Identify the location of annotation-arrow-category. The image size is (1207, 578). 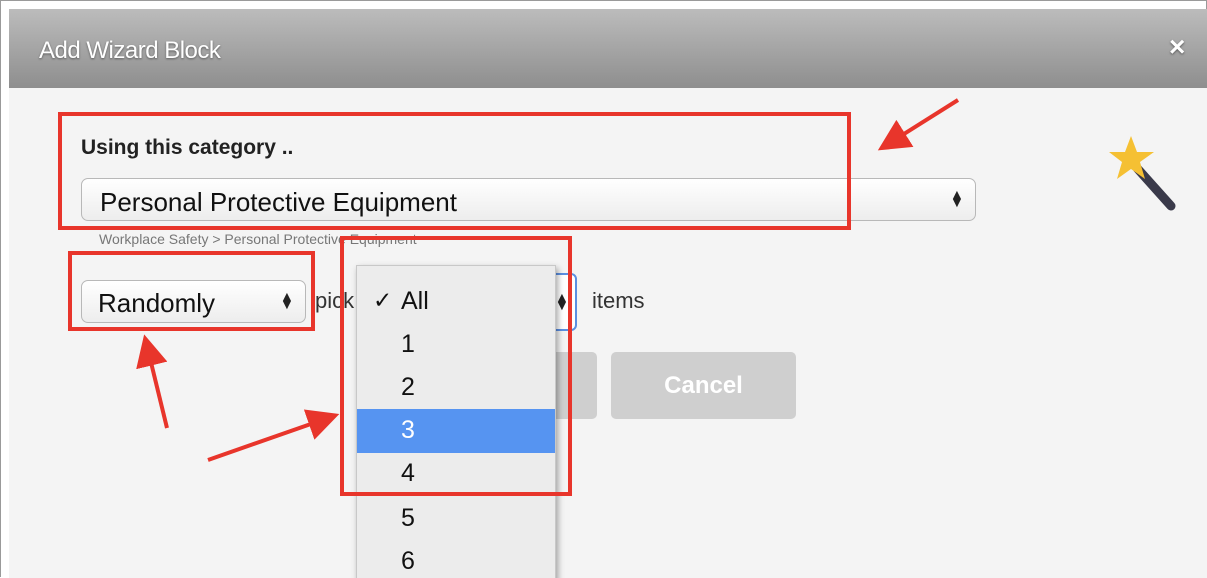
(918, 124).